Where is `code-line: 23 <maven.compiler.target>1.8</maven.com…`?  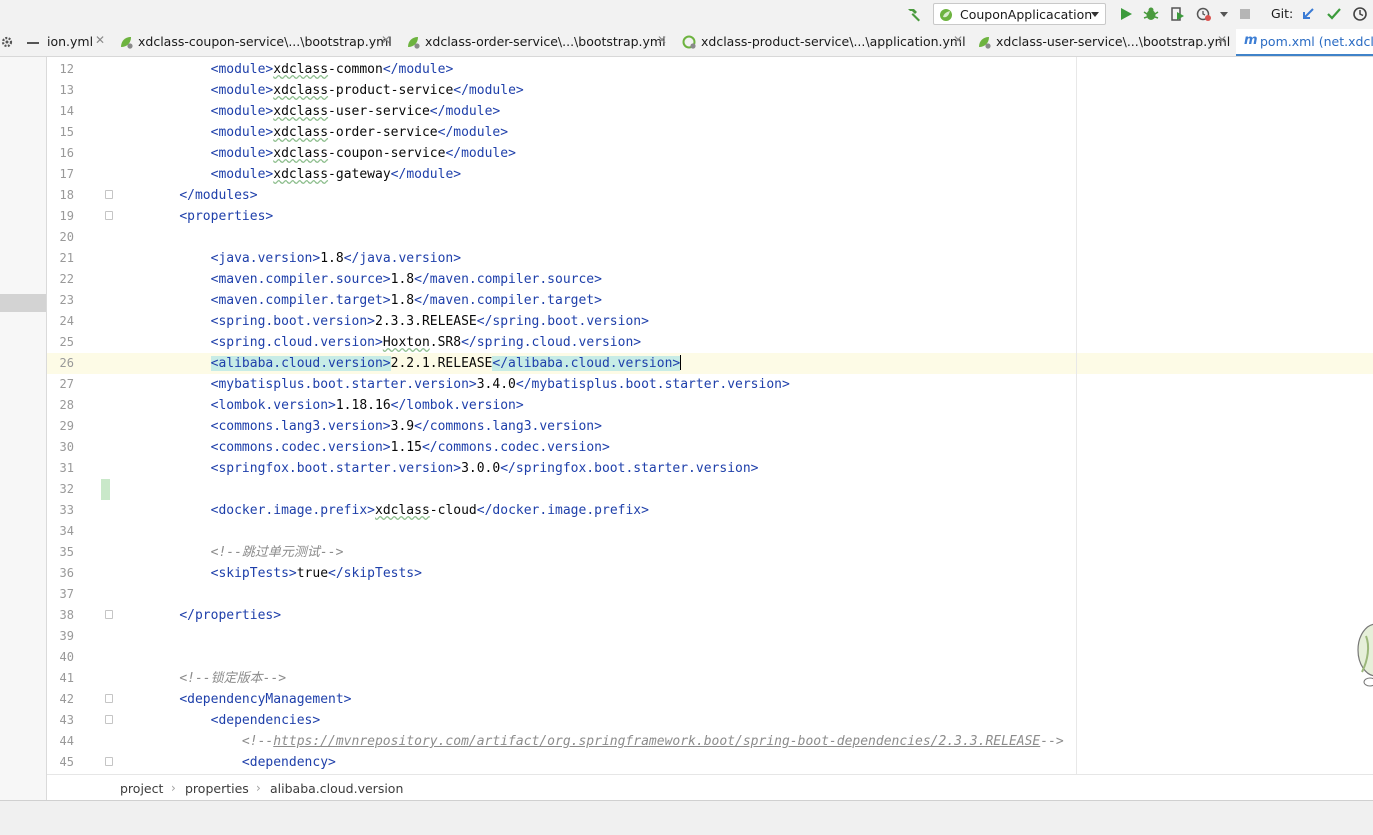
code-line: 23 <maven.compiler.target>1.8</maven.com… is located at coordinates (710, 300).